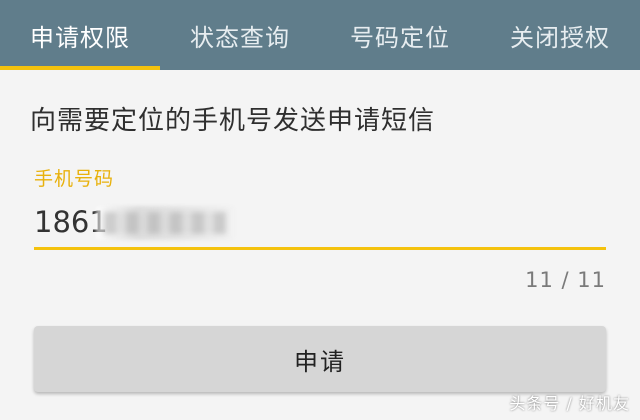  What do you see at coordinates (74, 179) in the screenshot?
I see `phone-field-label: 手机号码` at bounding box center [74, 179].